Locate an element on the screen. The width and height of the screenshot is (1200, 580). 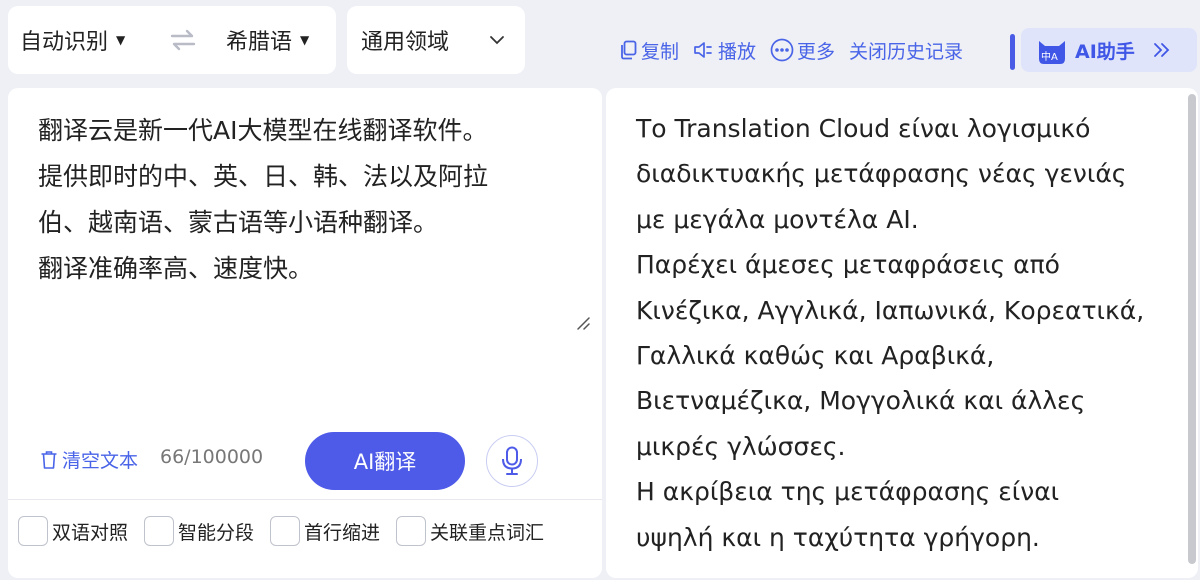
trash-icon is located at coordinates (49, 460).